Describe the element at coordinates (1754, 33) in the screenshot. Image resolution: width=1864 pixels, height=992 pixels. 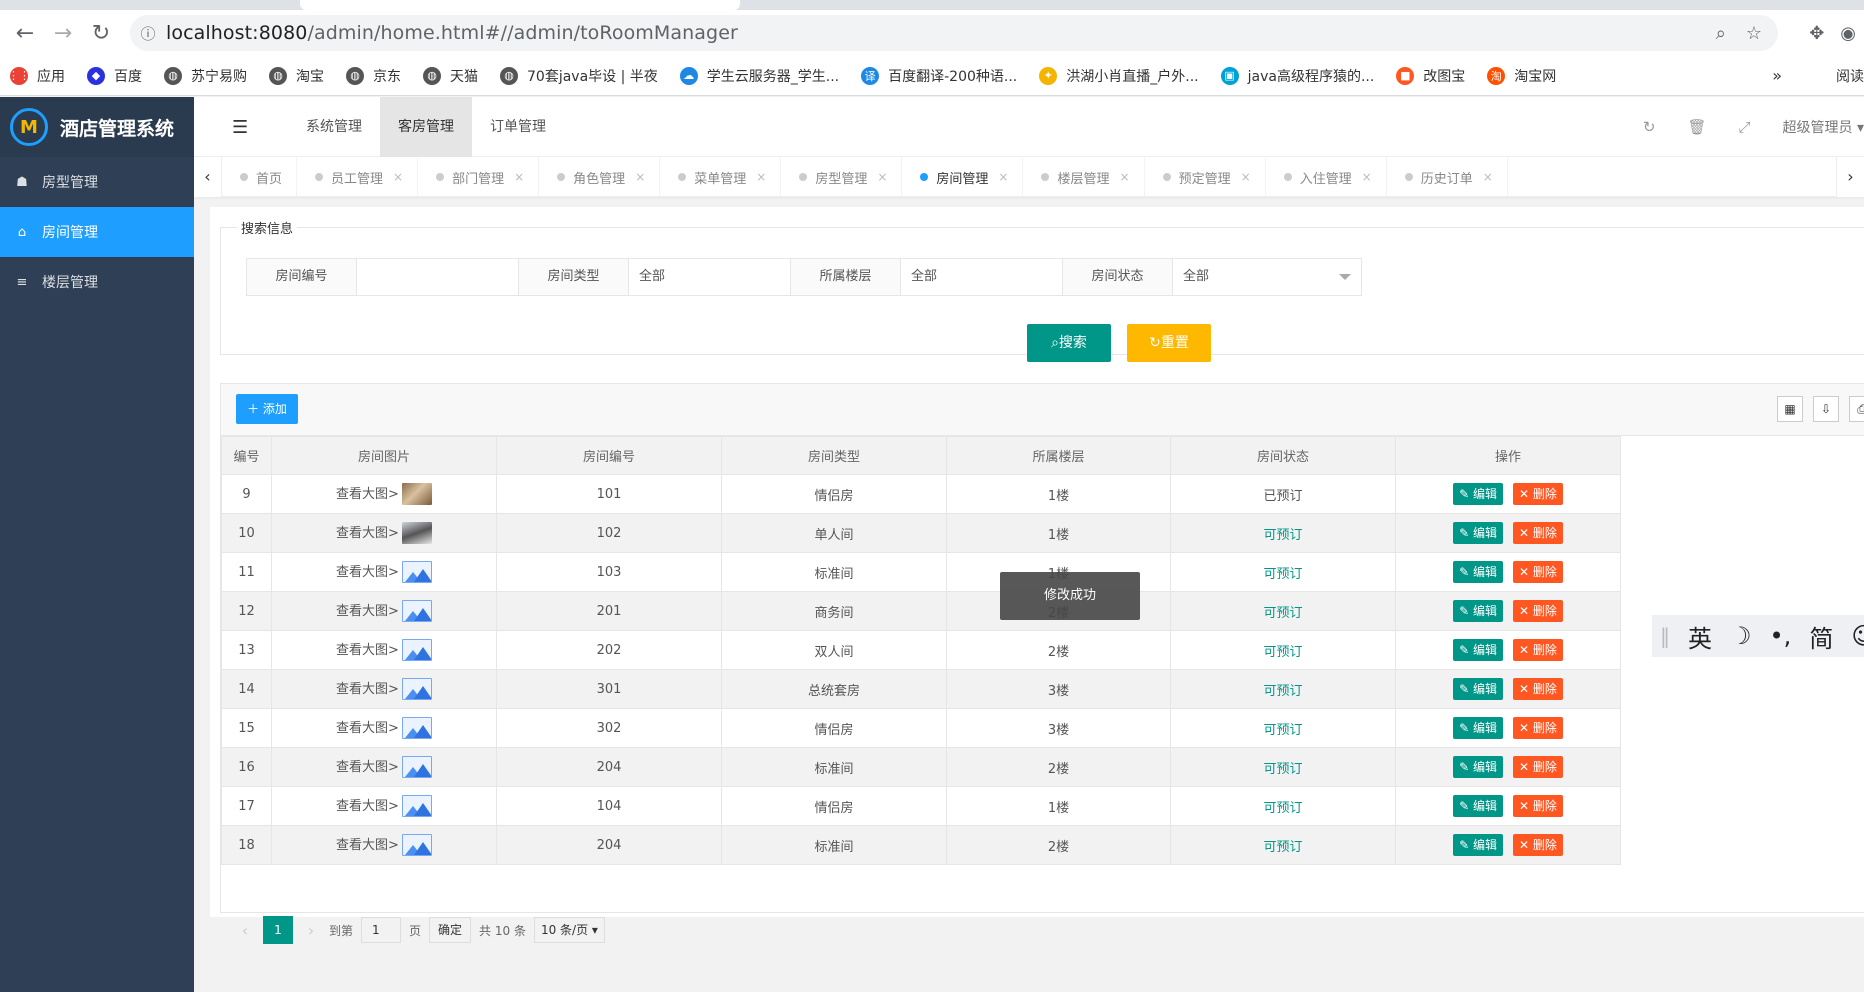
I see `bookmark-star-icon: ☆` at that location.